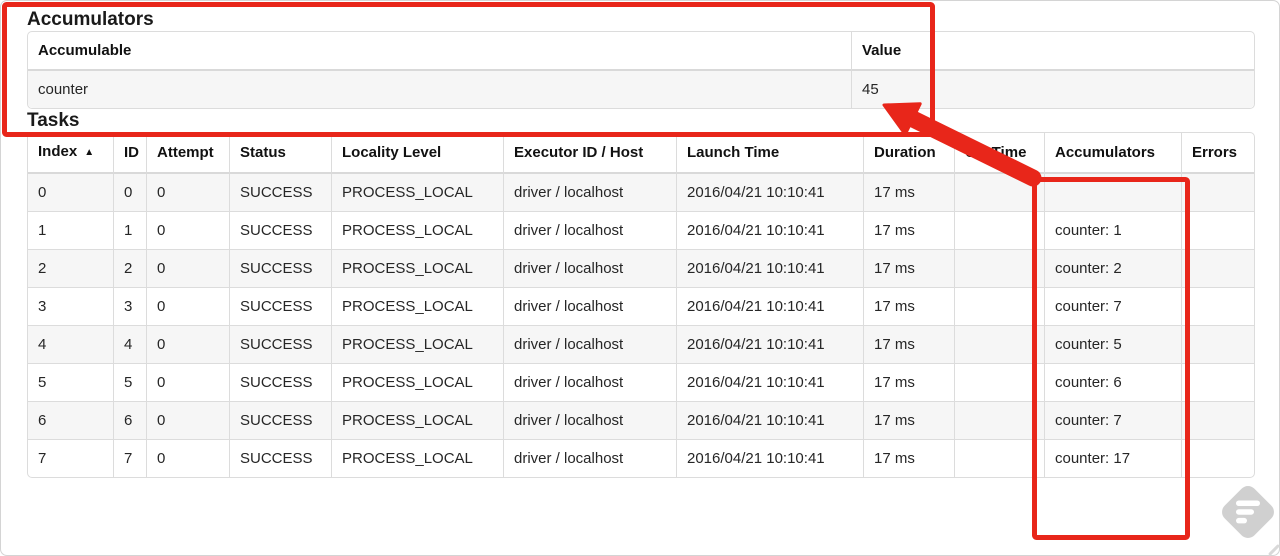  I want to click on id-cell: 4, so click(129, 344).